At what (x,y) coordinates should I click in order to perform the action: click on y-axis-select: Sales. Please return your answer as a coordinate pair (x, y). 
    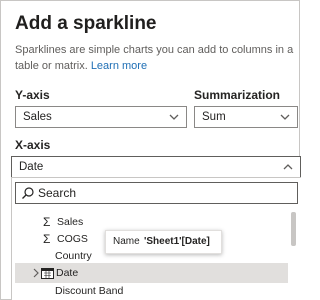
    Looking at the image, I should click on (101, 117).